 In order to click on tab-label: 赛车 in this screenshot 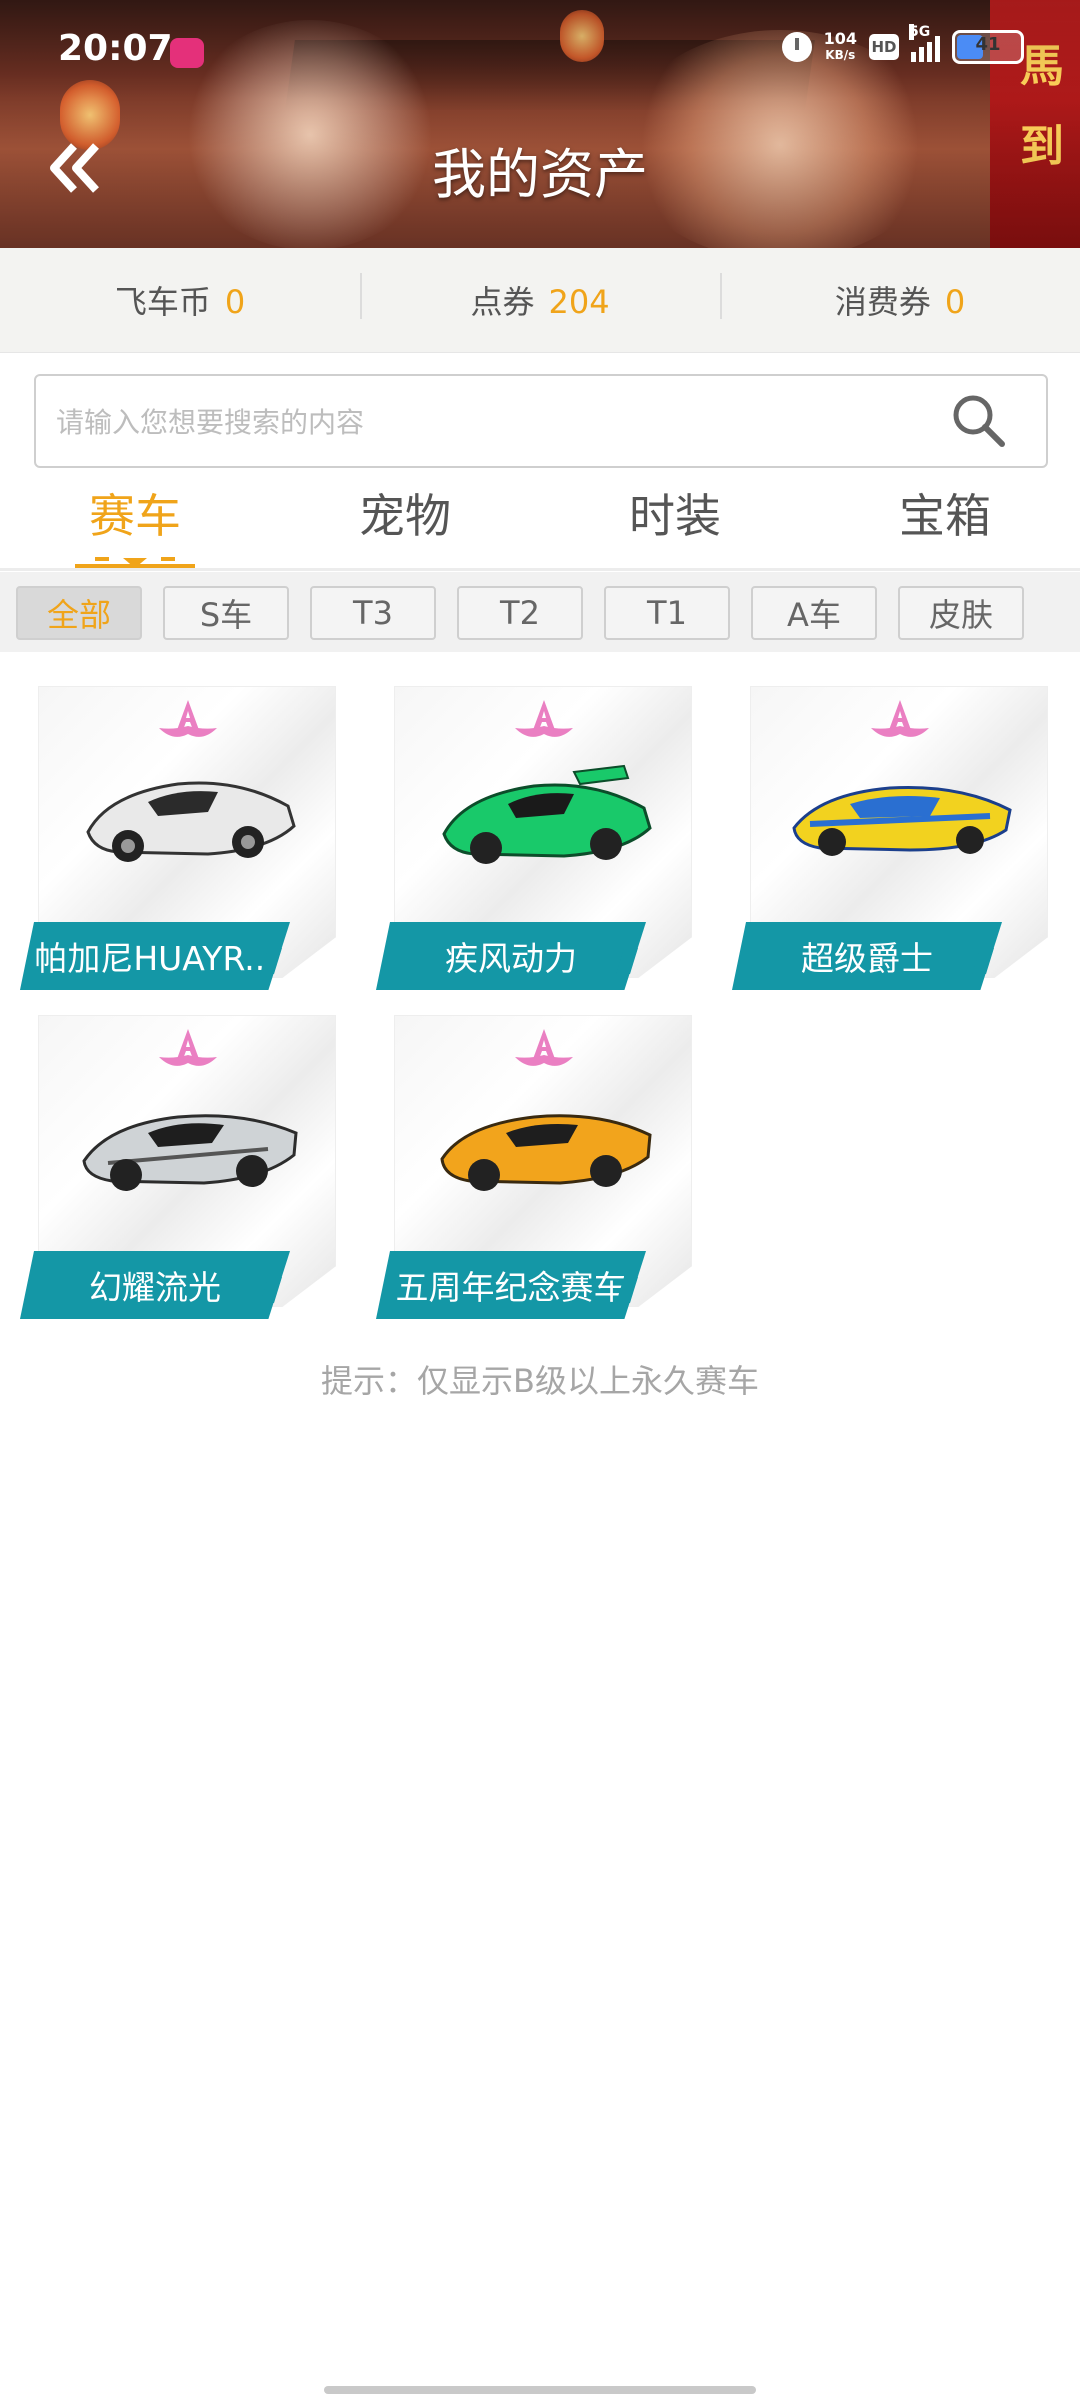, I will do `click(135, 516)`.